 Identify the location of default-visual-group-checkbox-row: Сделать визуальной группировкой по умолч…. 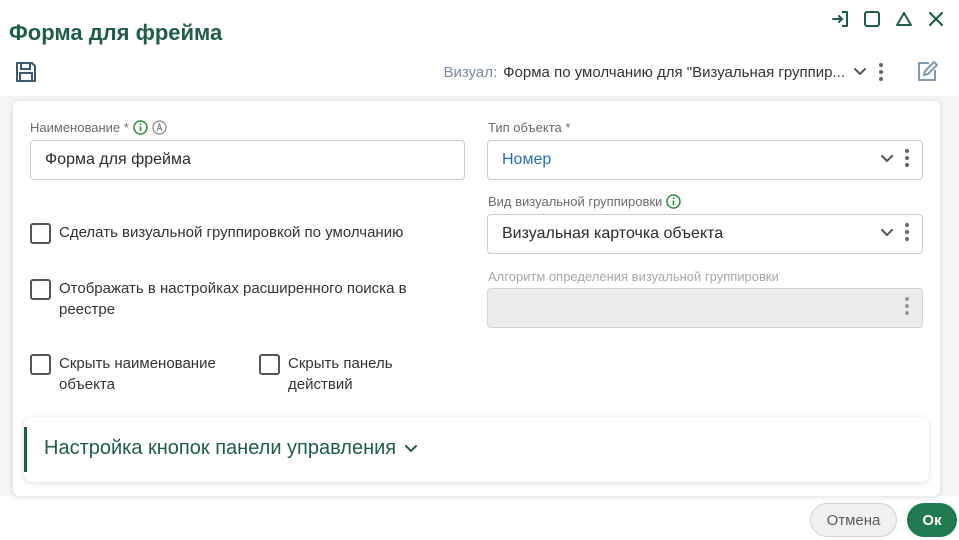
(216, 233).